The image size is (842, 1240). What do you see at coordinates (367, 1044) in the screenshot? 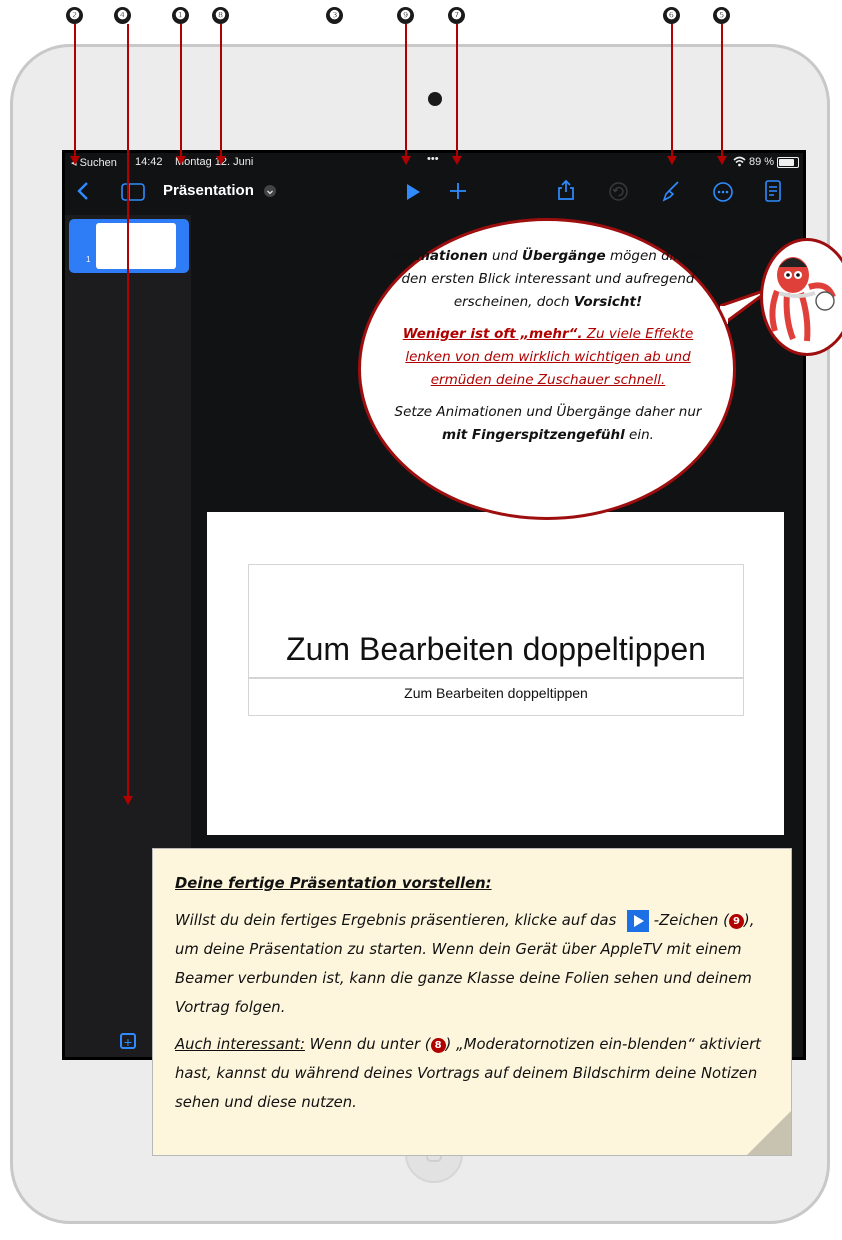
I see `note-text-part: Wenn du unter (` at bounding box center [367, 1044].